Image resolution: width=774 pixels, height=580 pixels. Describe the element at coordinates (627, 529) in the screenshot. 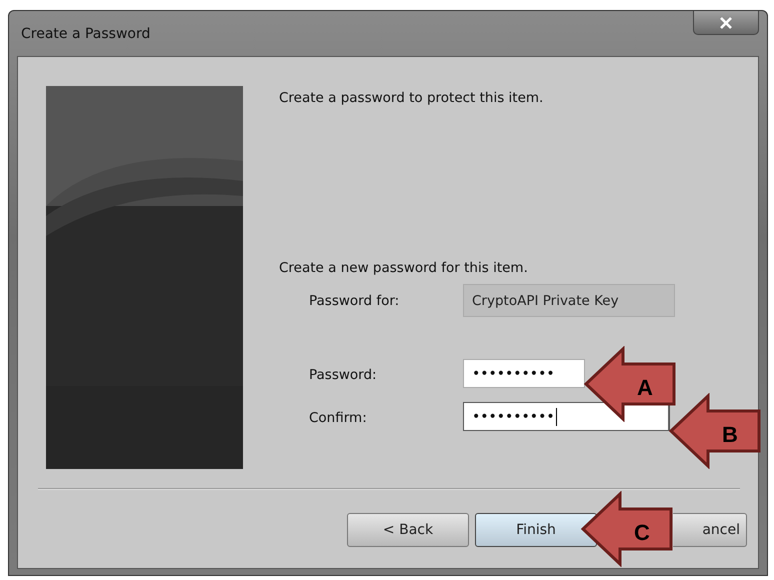

I see `callout-arrow: C` at that location.